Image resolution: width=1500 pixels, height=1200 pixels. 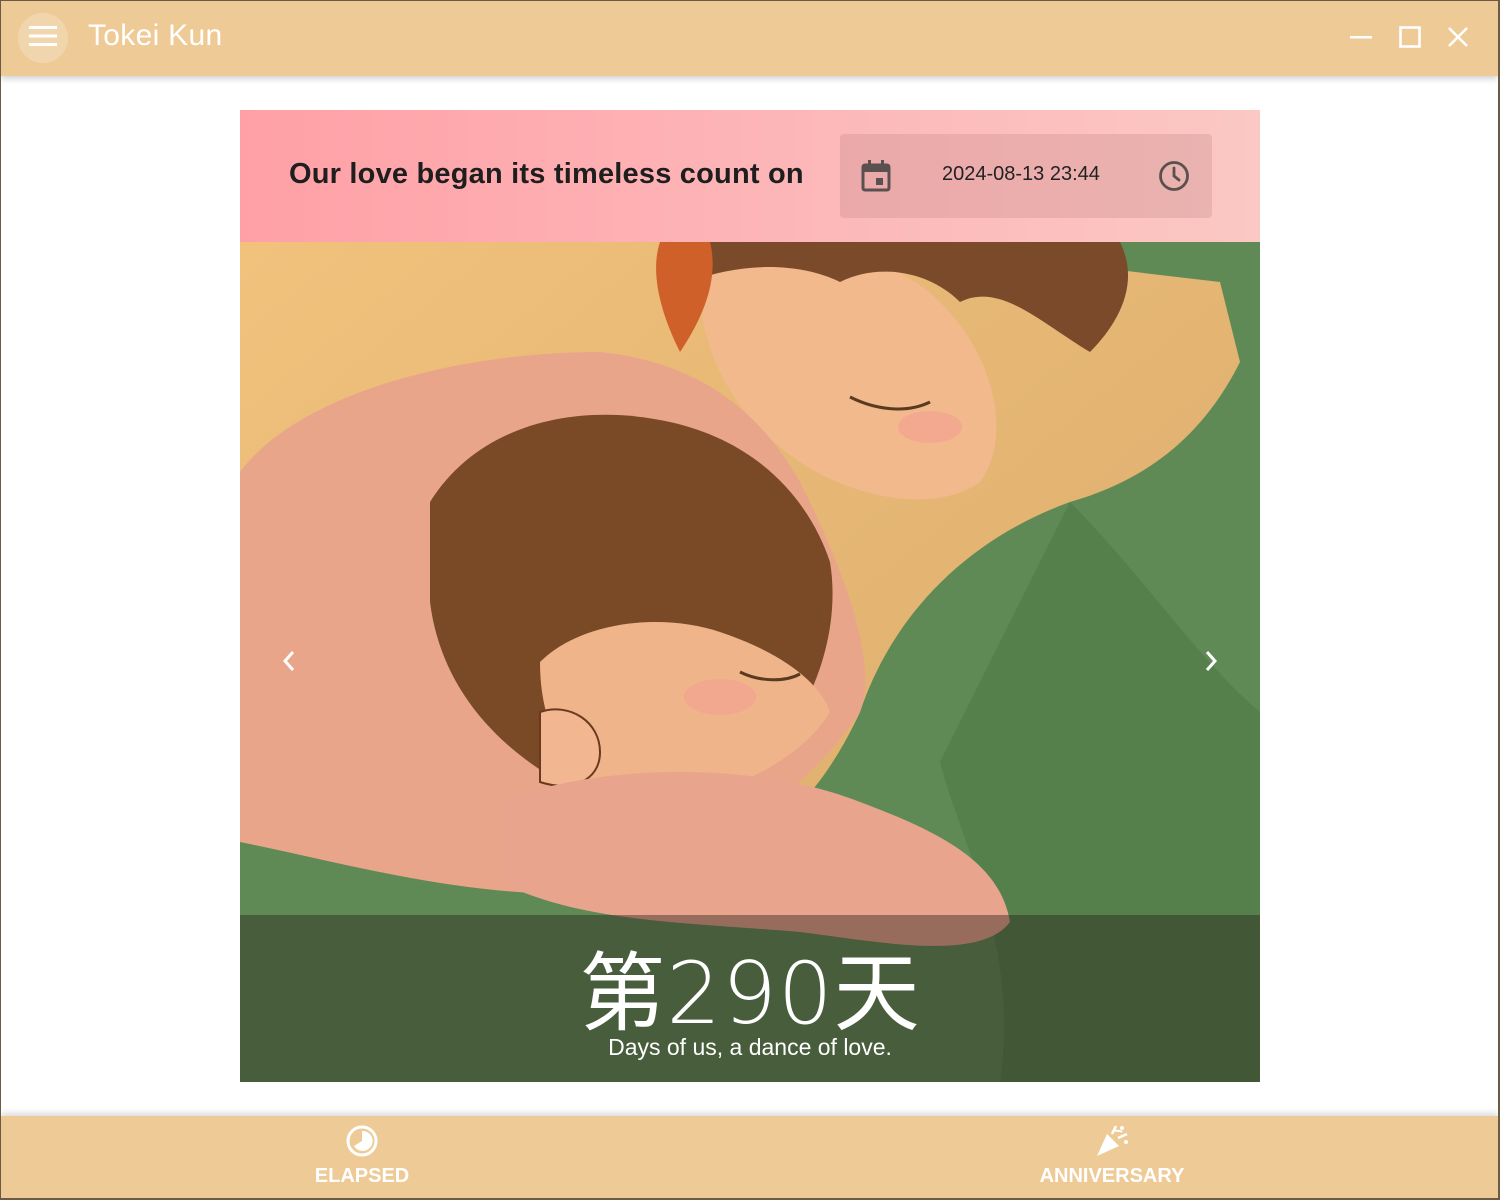 What do you see at coordinates (1021, 174) in the screenshot?
I see `start-datetime-value: 2024-08-13 23:44` at bounding box center [1021, 174].